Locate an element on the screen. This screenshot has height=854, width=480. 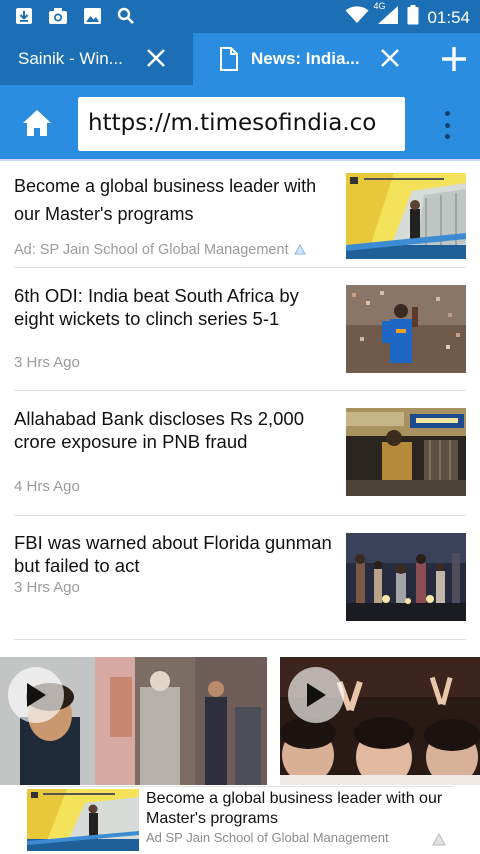
new-tab-button is located at coordinates (453, 59).